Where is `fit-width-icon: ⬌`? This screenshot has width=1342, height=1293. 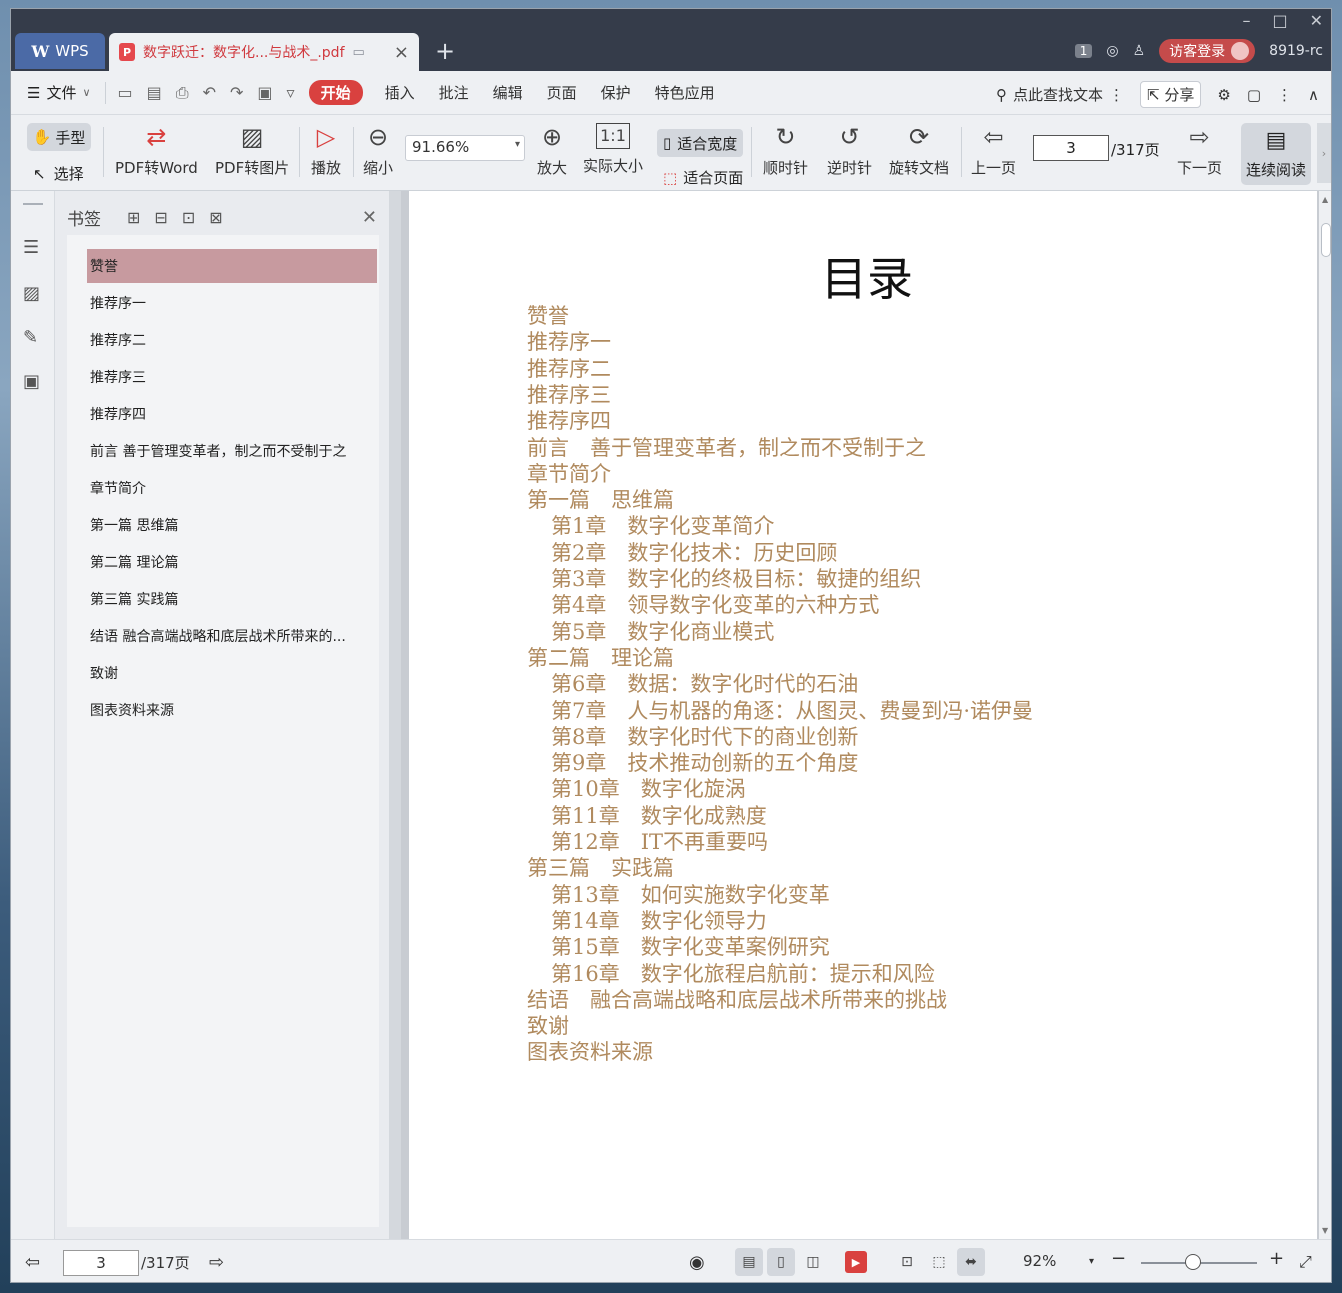
fit-width-icon: ⬌ is located at coordinates (971, 1262).